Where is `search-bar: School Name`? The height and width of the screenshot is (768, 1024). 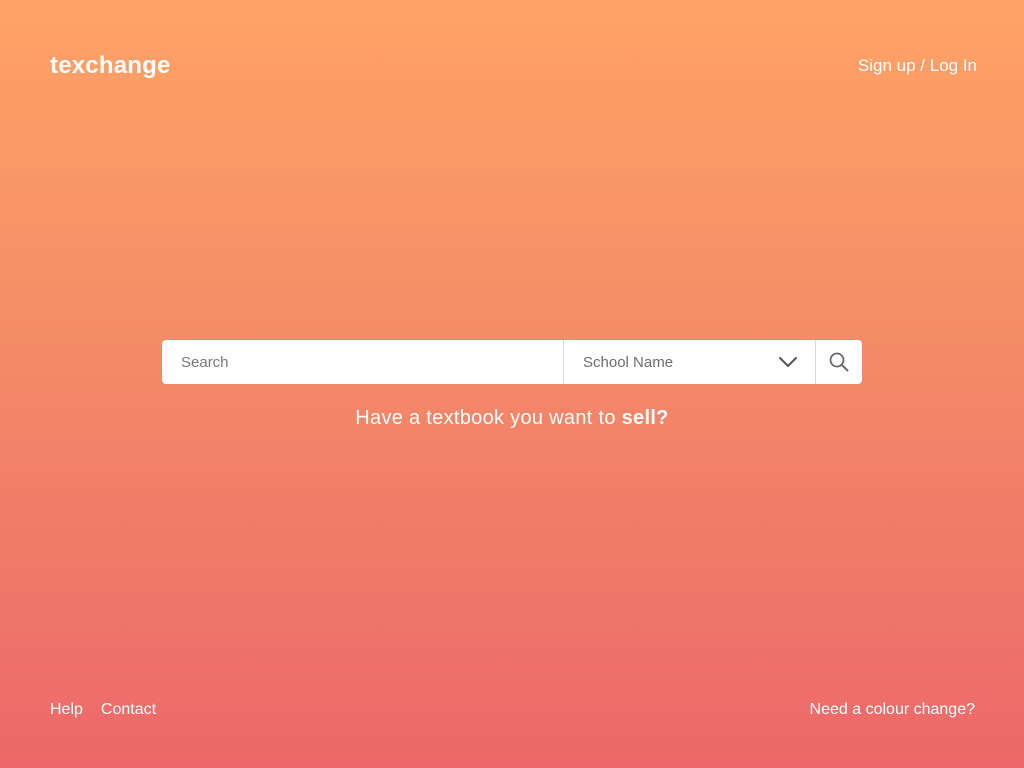 search-bar: School Name is located at coordinates (512, 362).